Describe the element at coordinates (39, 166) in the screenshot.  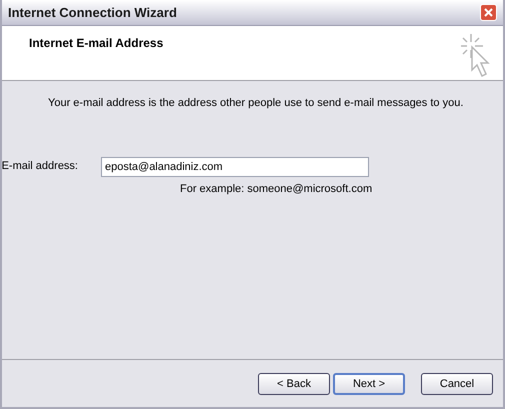
I see `field-label: E-mail address:` at that location.